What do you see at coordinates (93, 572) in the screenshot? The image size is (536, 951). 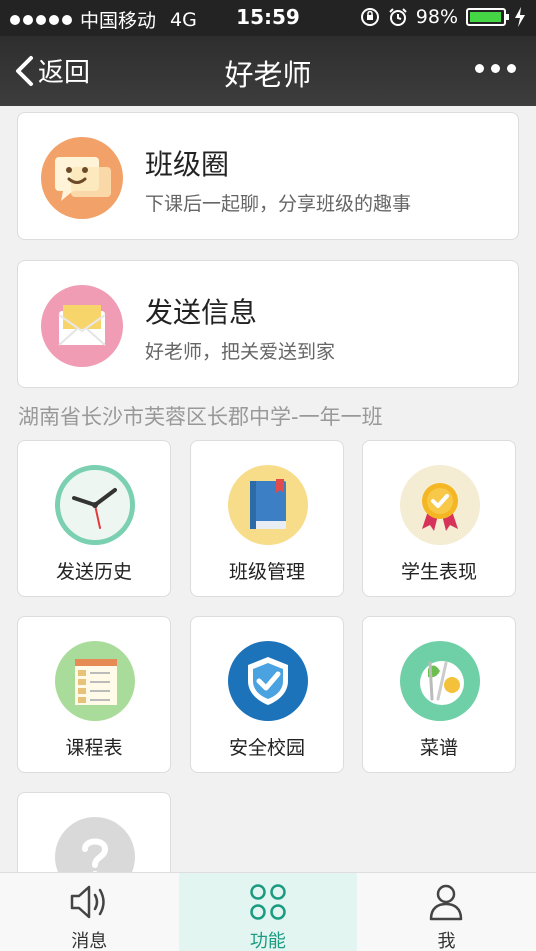 I see `tile-label: 发送历史` at bounding box center [93, 572].